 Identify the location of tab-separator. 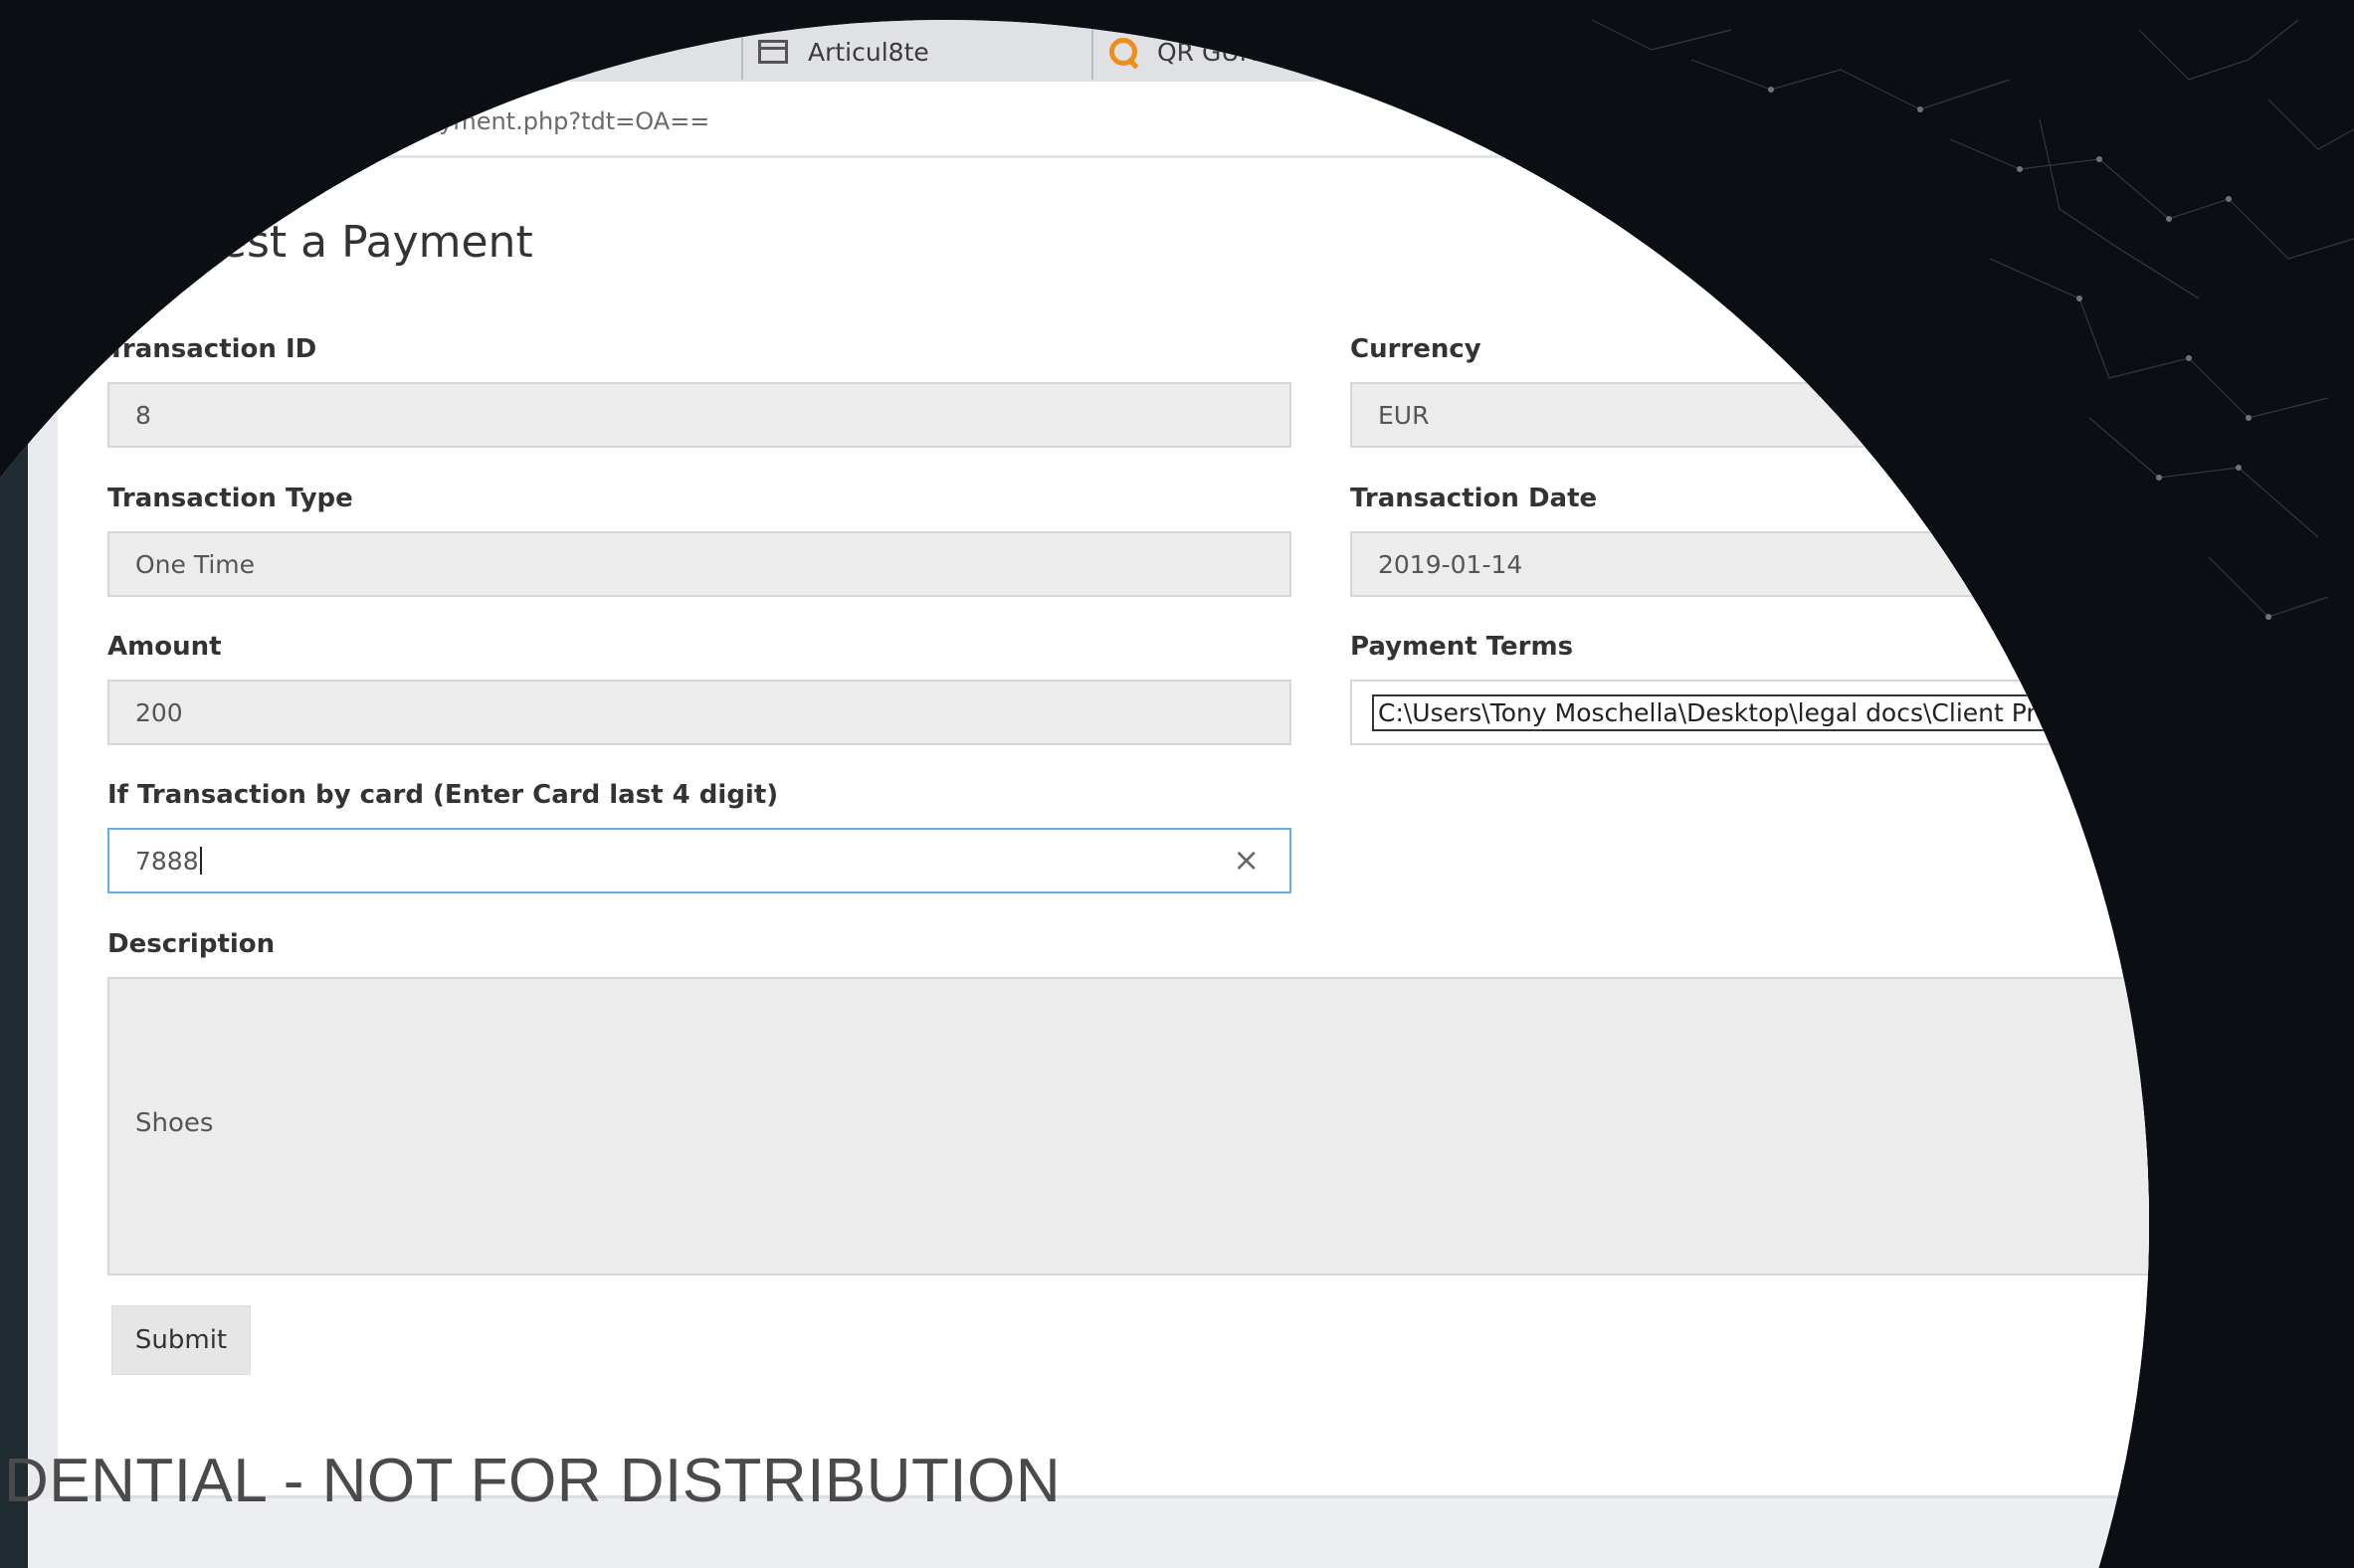
(1092, 51).